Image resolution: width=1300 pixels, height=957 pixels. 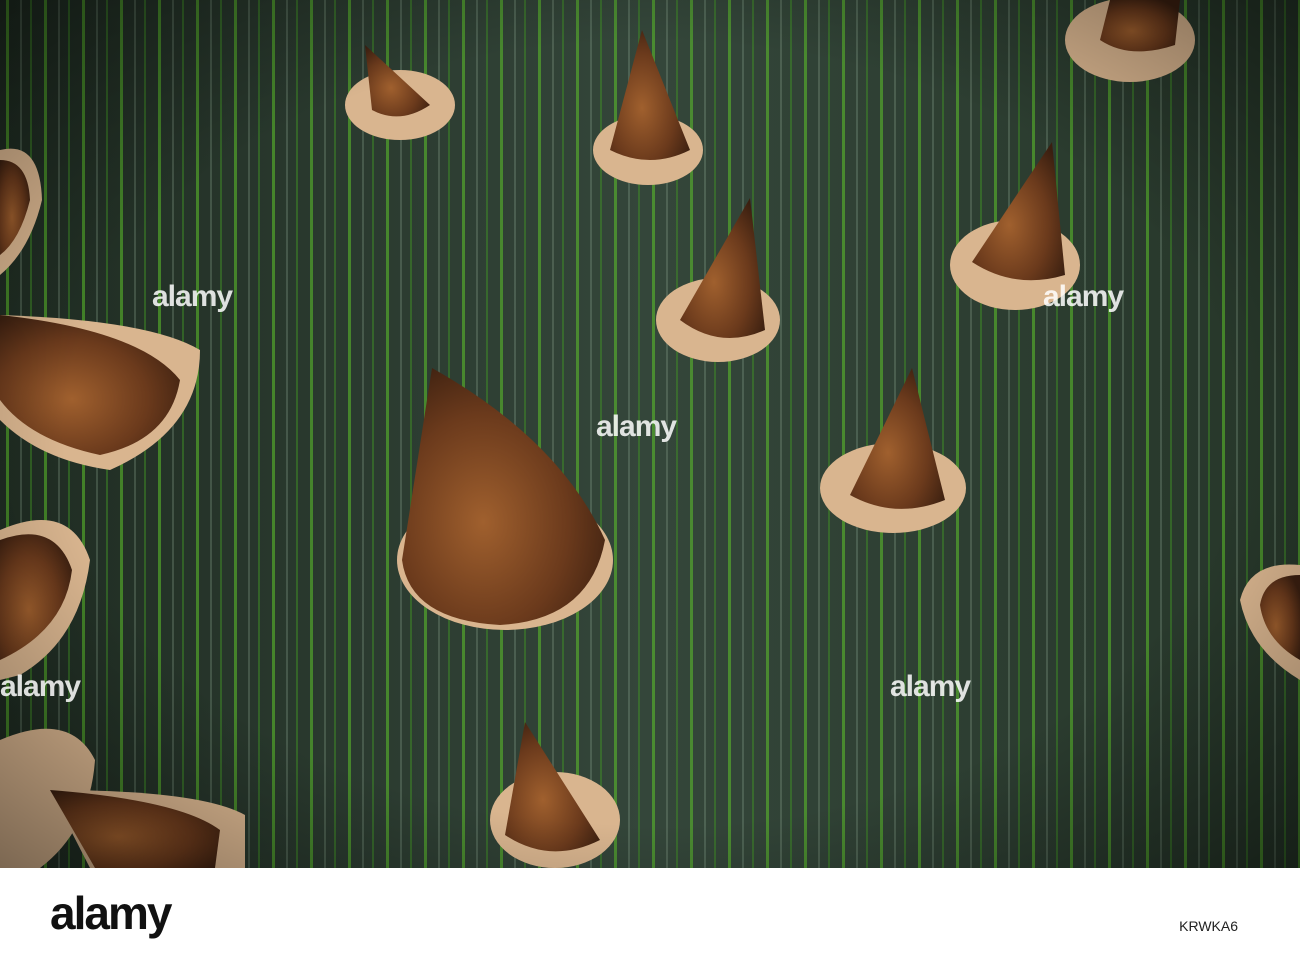 What do you see at coordinates (650, 912) in the screenshot?
I see `footer-bar: alamy KRWKA6` at bounding box center [650, 912].